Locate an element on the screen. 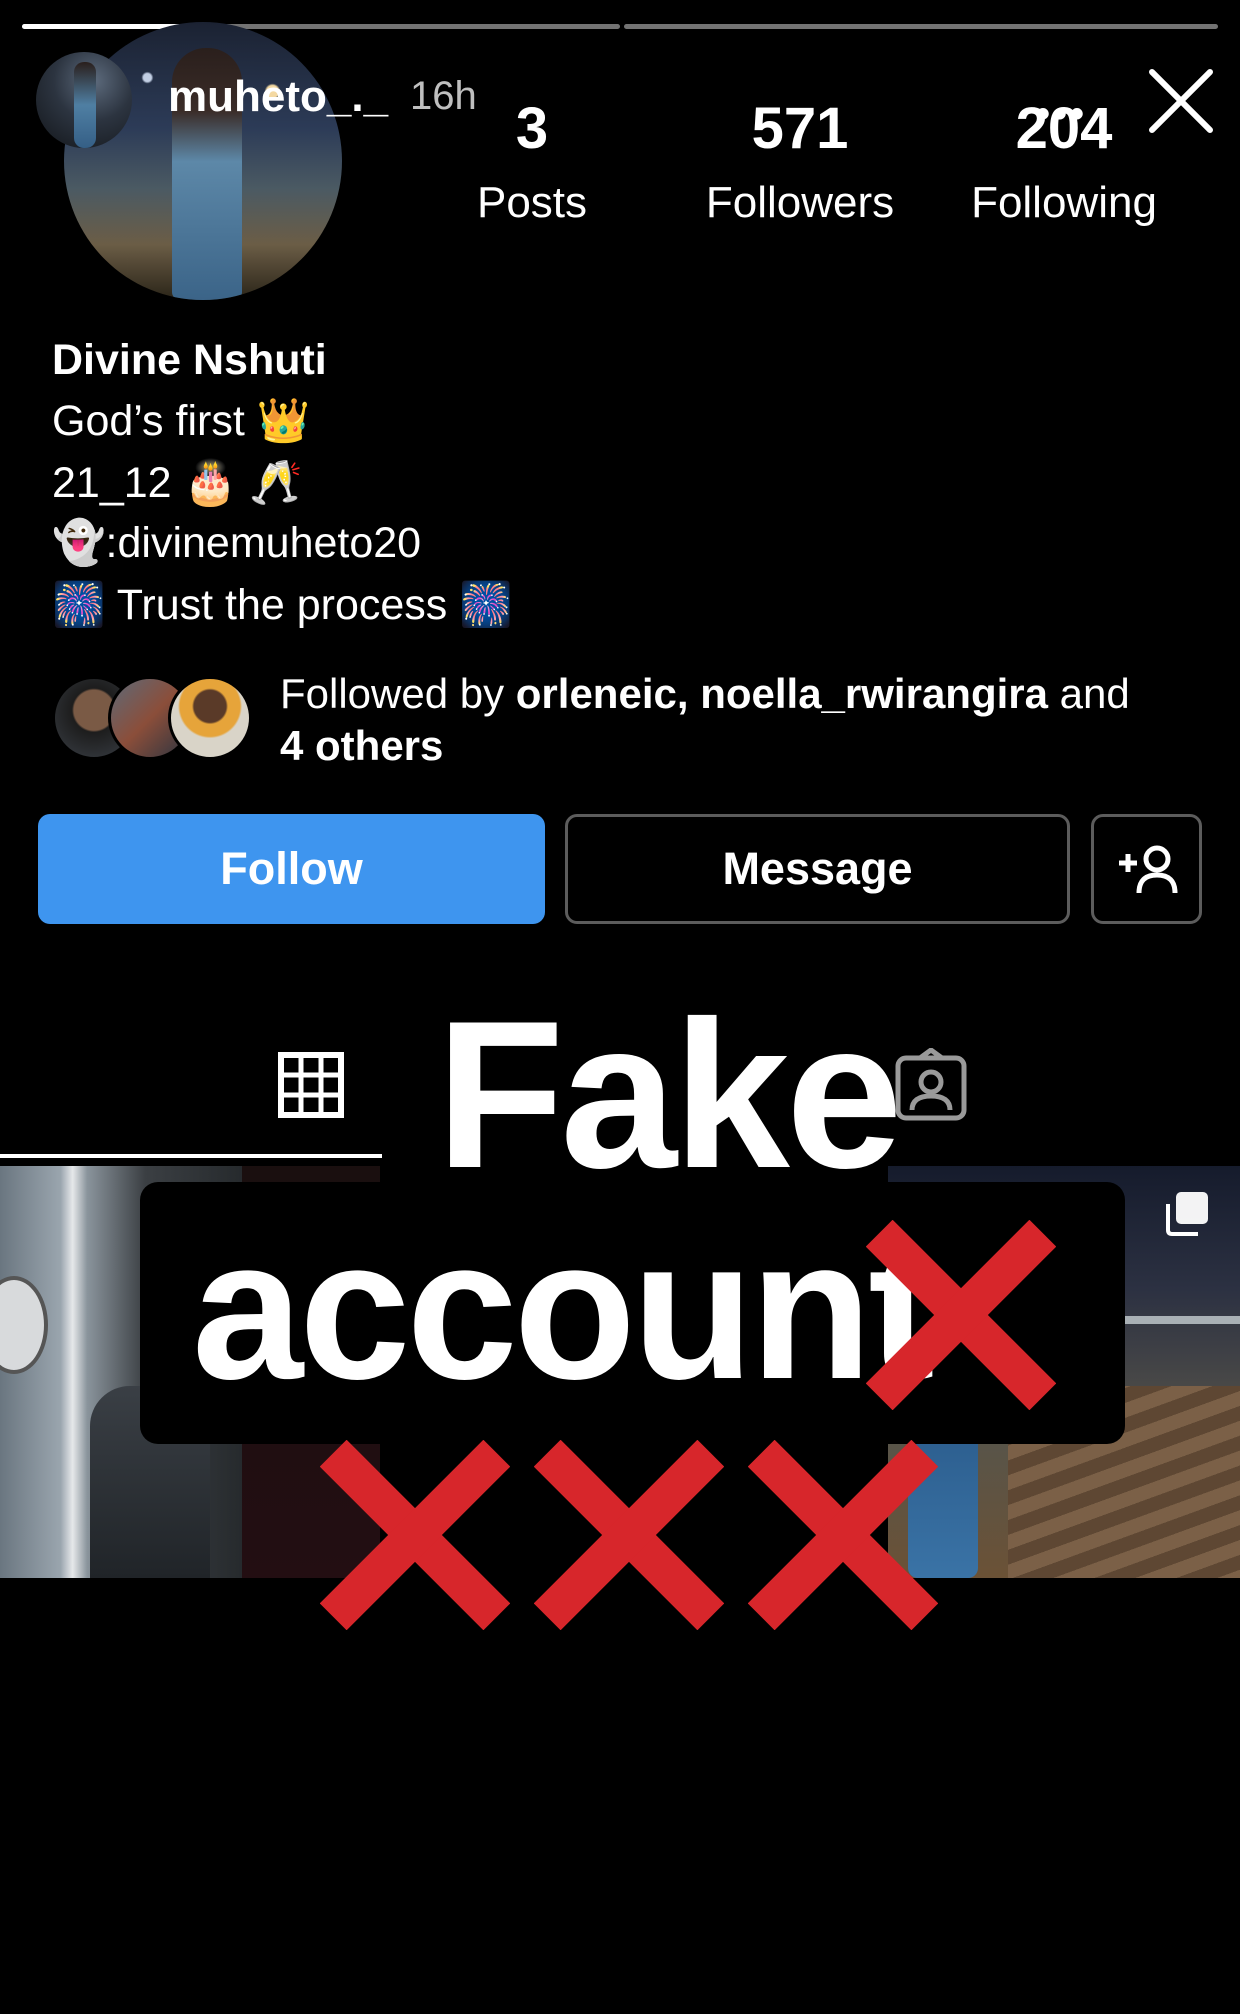 The image size is (1240, 2014). follow-button: Follow is located at coordinates (291, 869).